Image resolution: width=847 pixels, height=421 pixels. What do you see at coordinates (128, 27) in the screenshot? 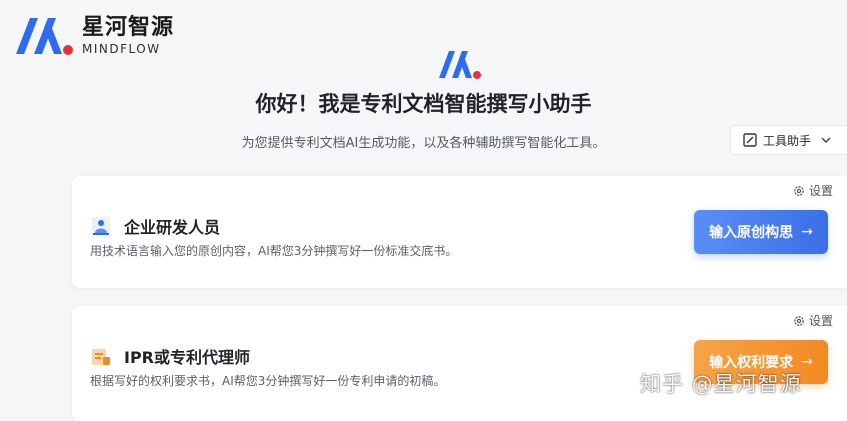
I see `brand-name-cn: 星河智源` at bounding box center [128, 27].